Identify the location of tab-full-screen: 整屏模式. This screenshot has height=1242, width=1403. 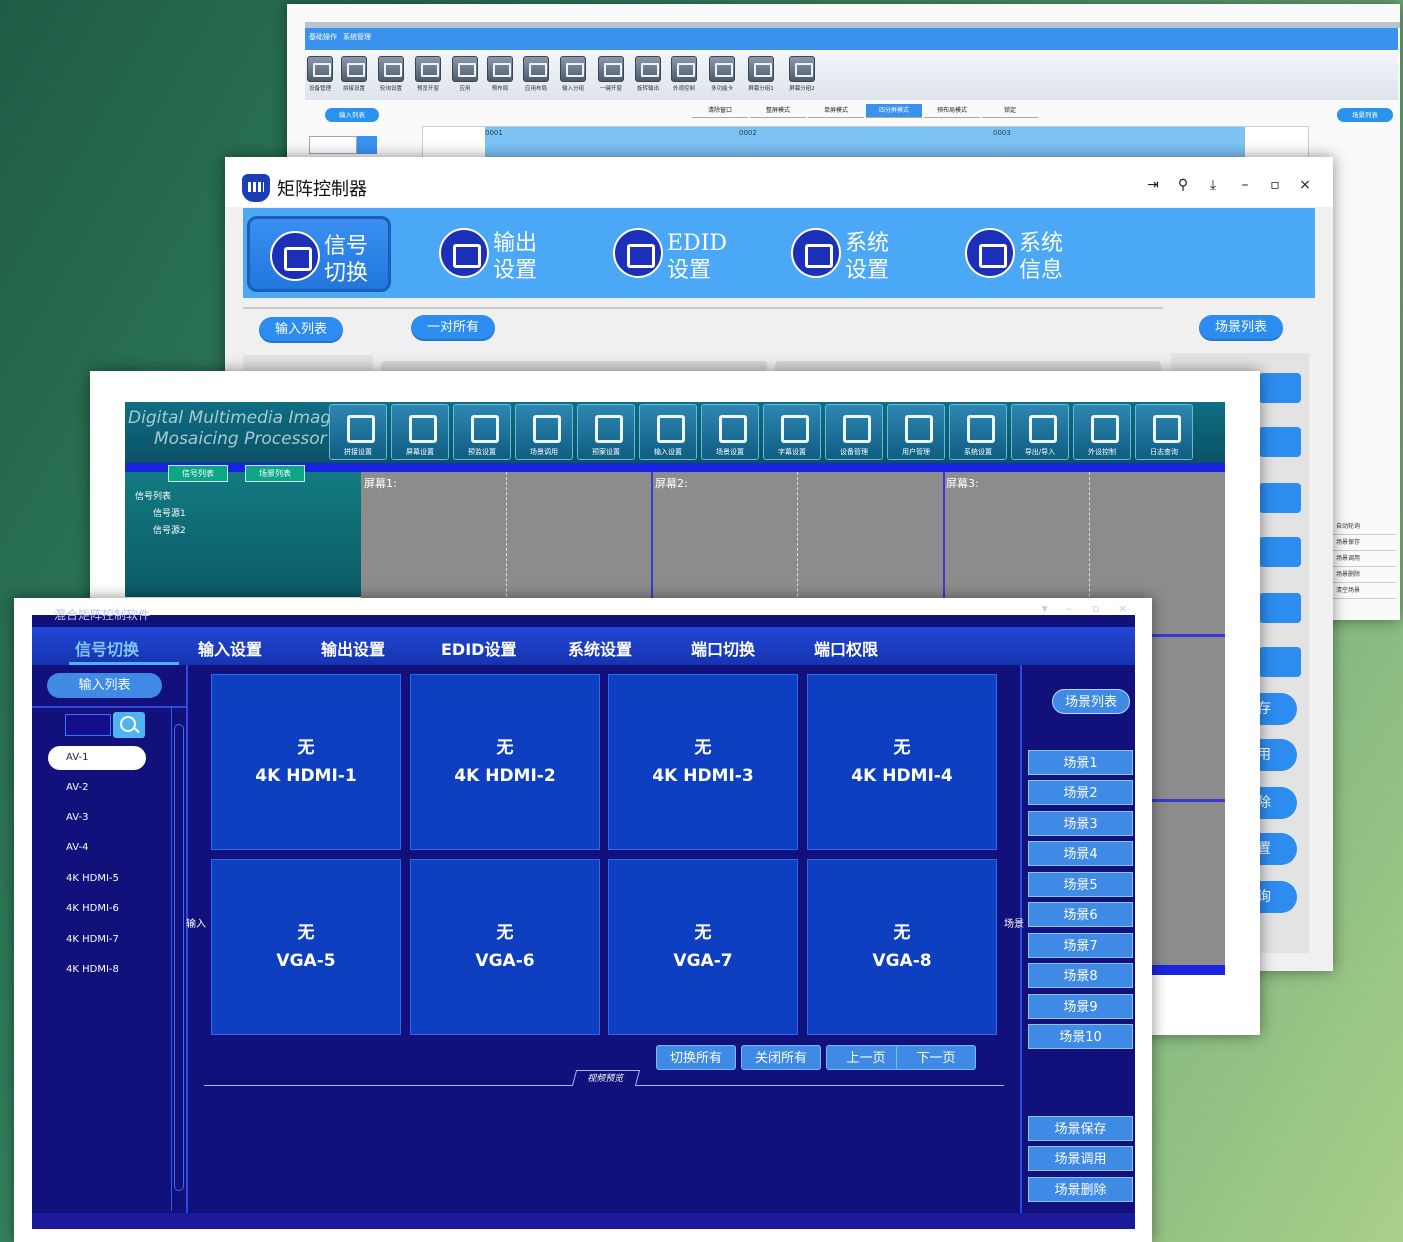
(778, 111).